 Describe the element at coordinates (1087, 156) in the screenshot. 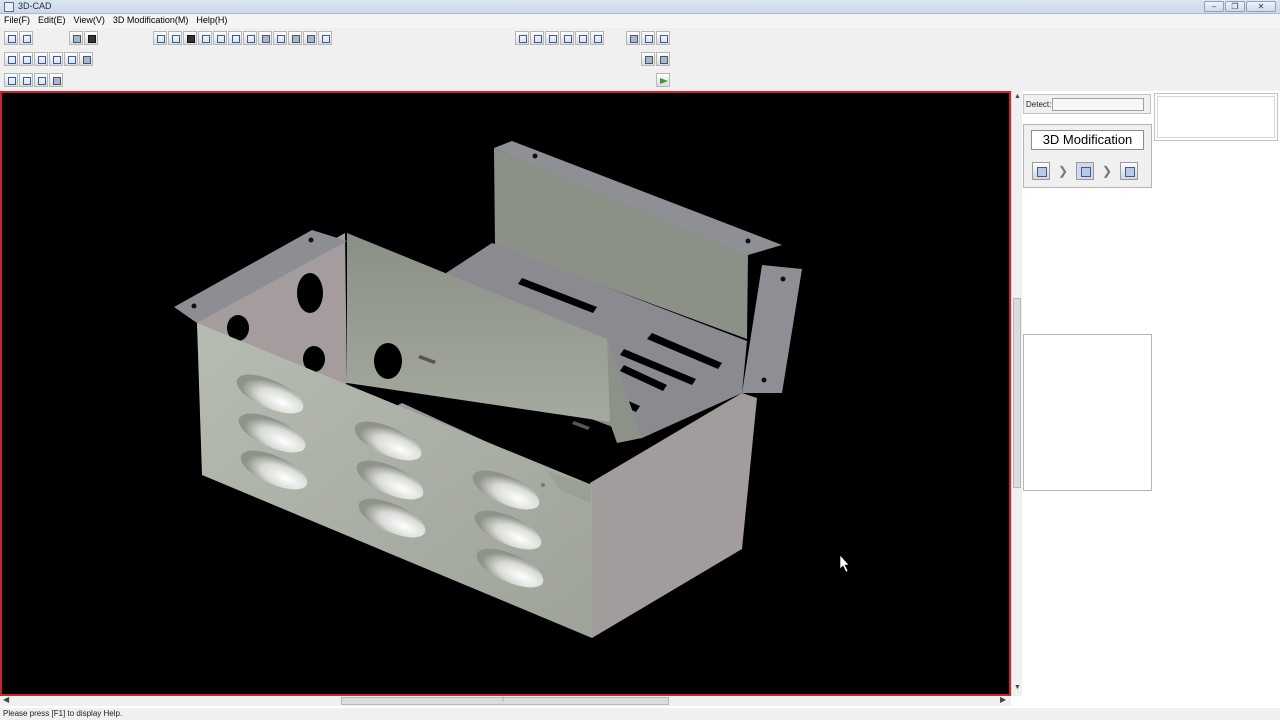

I see `3d-modification-panel: 3D Modification ❯ ❯` at that location.